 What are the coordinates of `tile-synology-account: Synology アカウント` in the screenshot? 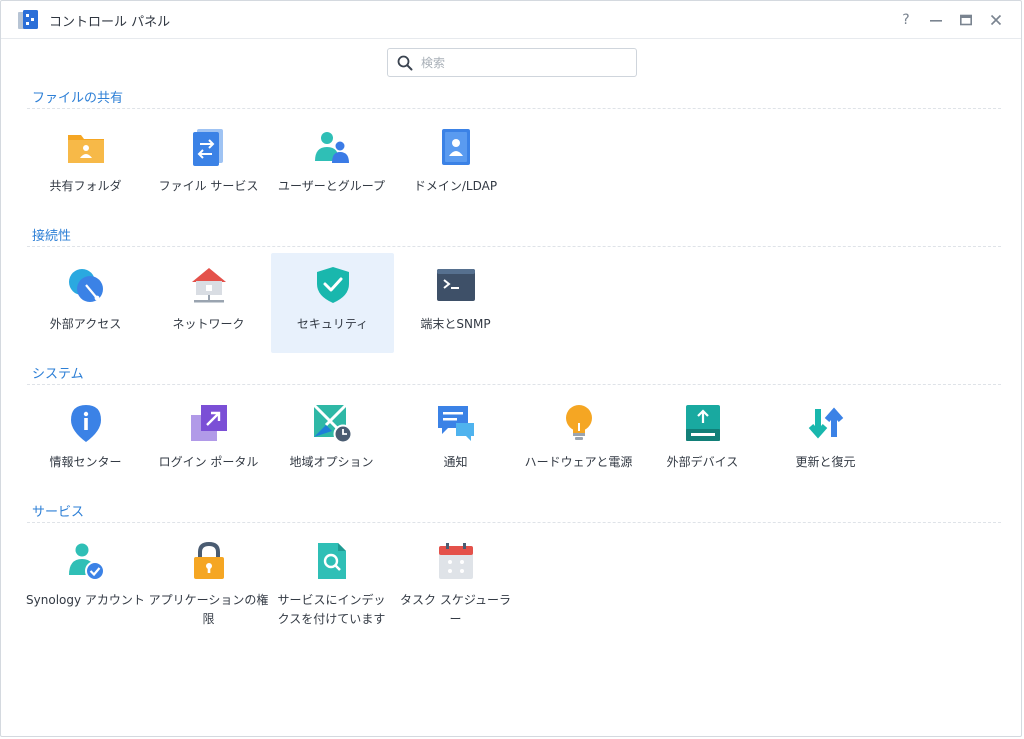 It's located at (85, 579).